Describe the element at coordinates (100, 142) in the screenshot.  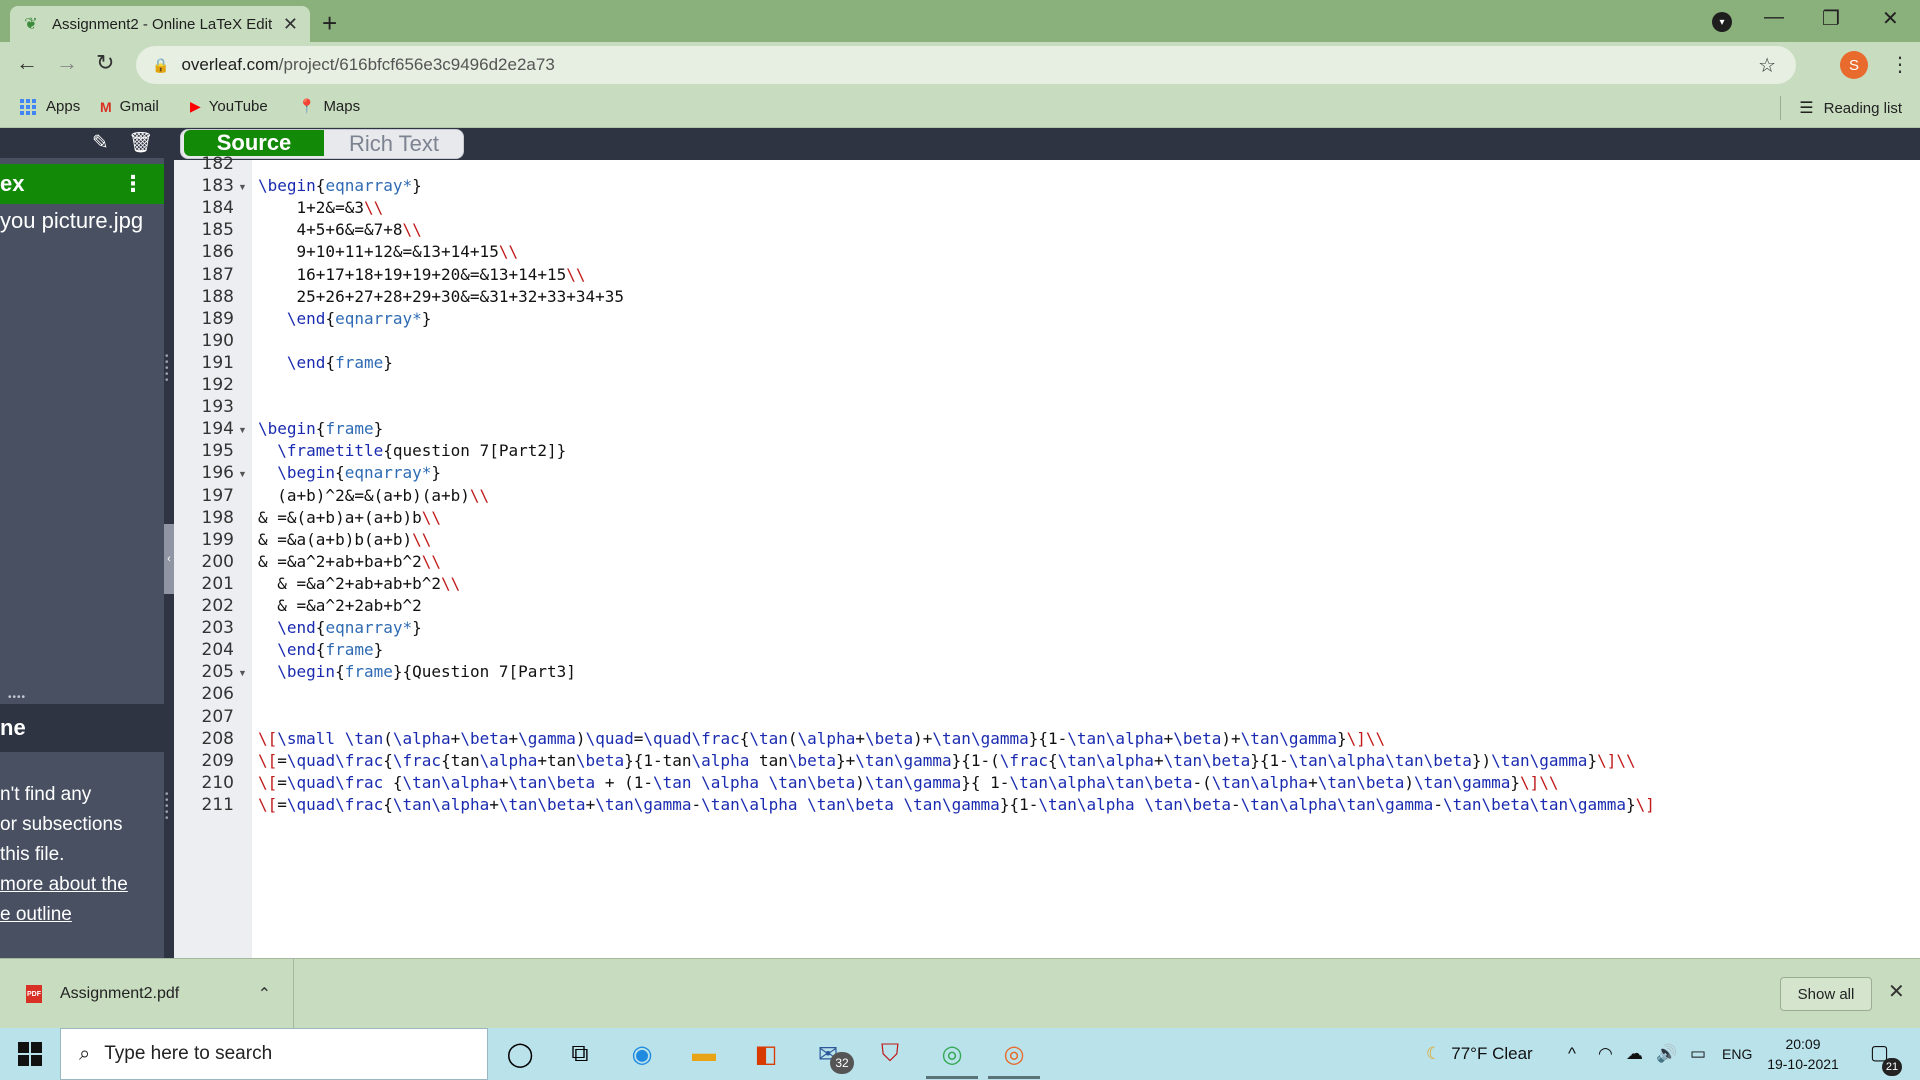
I see `rename-pencil-icon: ✎` at that location.